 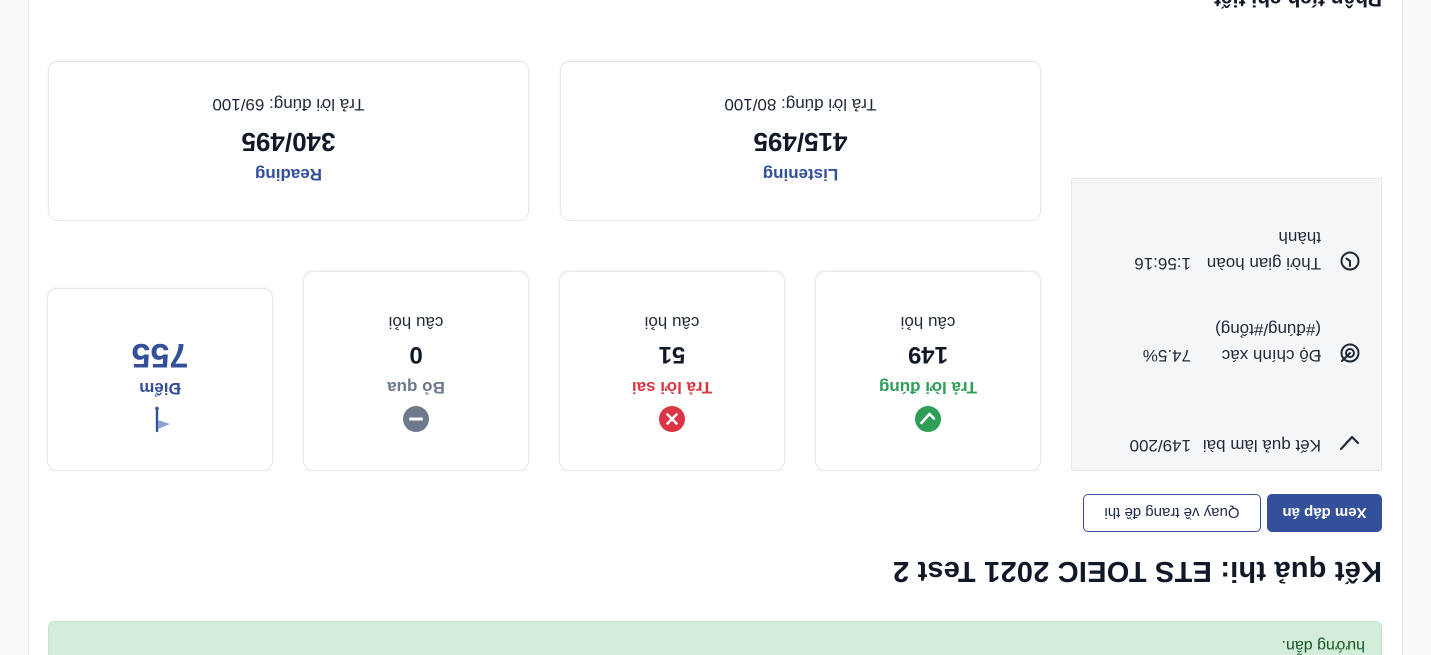 What do you see at coordinates (1350, 353) in the screenshot?
I see `target-icon` at bounding box center [1350, 353].